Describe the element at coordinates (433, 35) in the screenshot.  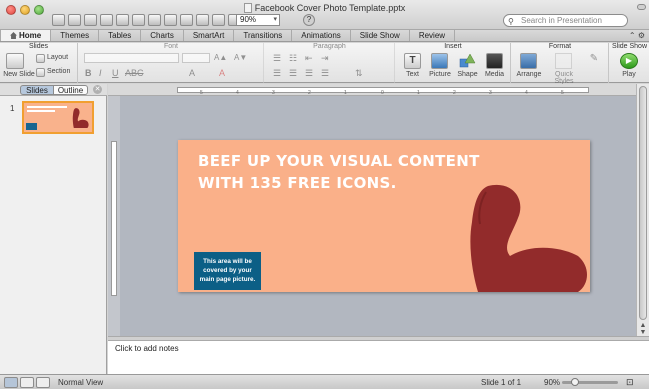
I see `tab-review: Review` at that location.